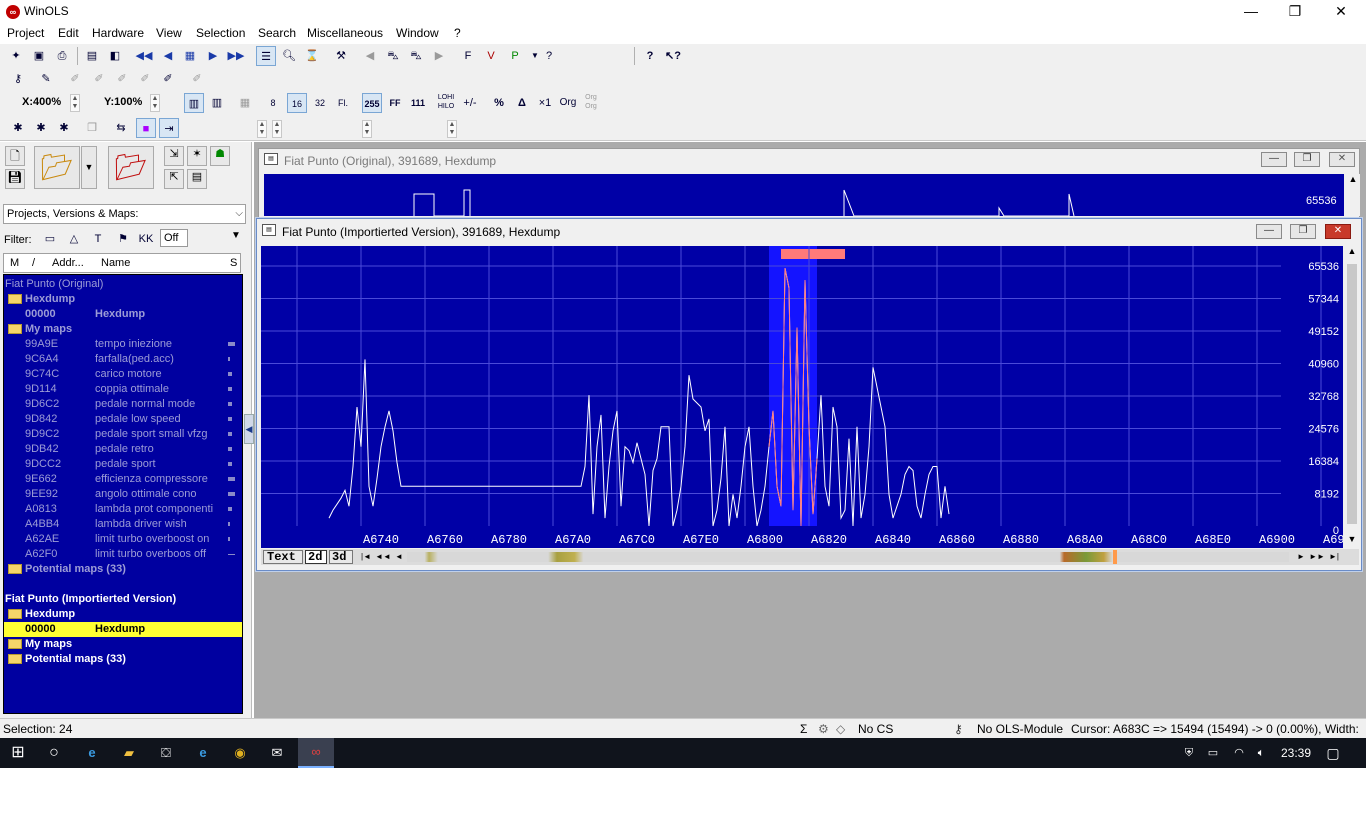  Describe the element at coordinates (1307, 159) in the screenshot. I see `original-restore-button: ❐` at that location.